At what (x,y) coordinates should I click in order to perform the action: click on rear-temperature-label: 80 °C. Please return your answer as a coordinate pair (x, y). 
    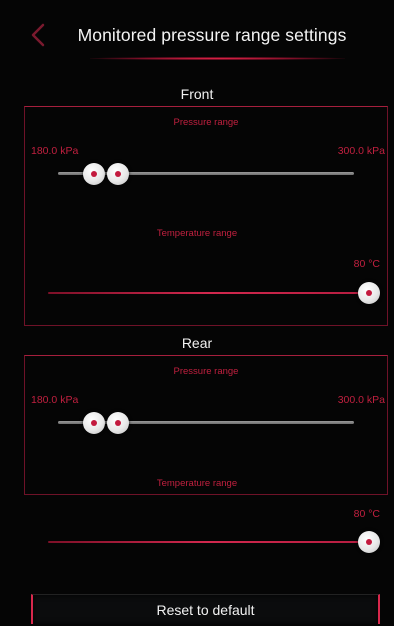
    Looking at the image, I should click on (366, 514).